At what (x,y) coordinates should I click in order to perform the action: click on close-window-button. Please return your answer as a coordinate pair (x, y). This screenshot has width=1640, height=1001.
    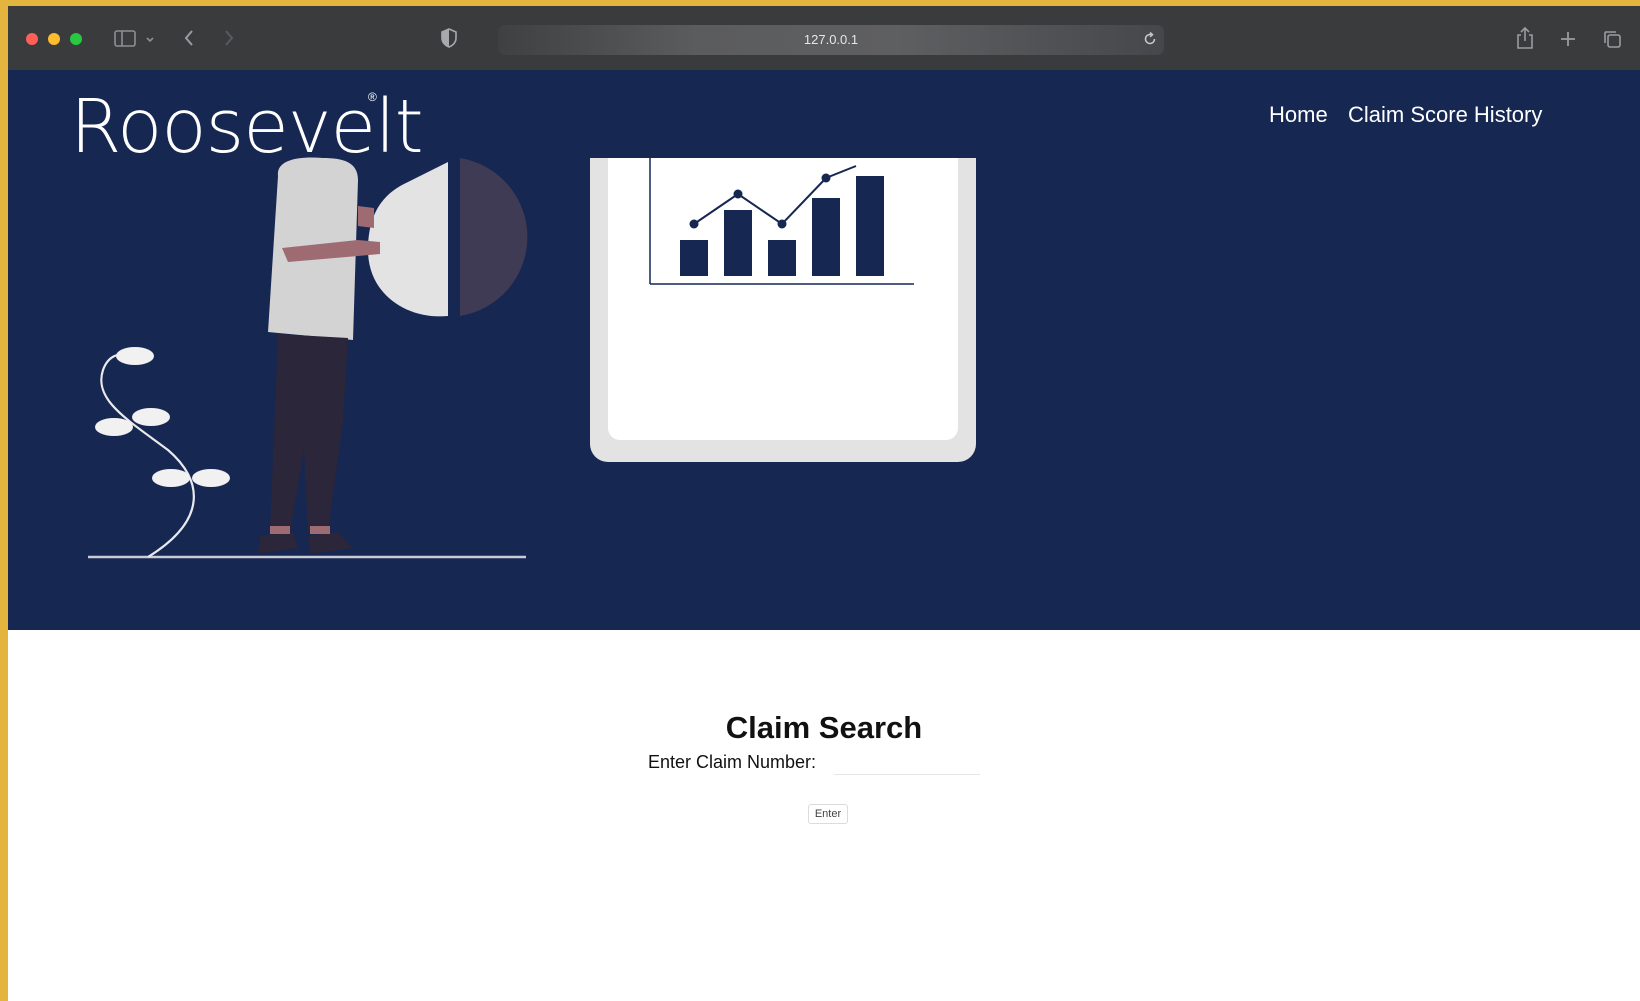
    Looking at the image, I should click on (32, 39).